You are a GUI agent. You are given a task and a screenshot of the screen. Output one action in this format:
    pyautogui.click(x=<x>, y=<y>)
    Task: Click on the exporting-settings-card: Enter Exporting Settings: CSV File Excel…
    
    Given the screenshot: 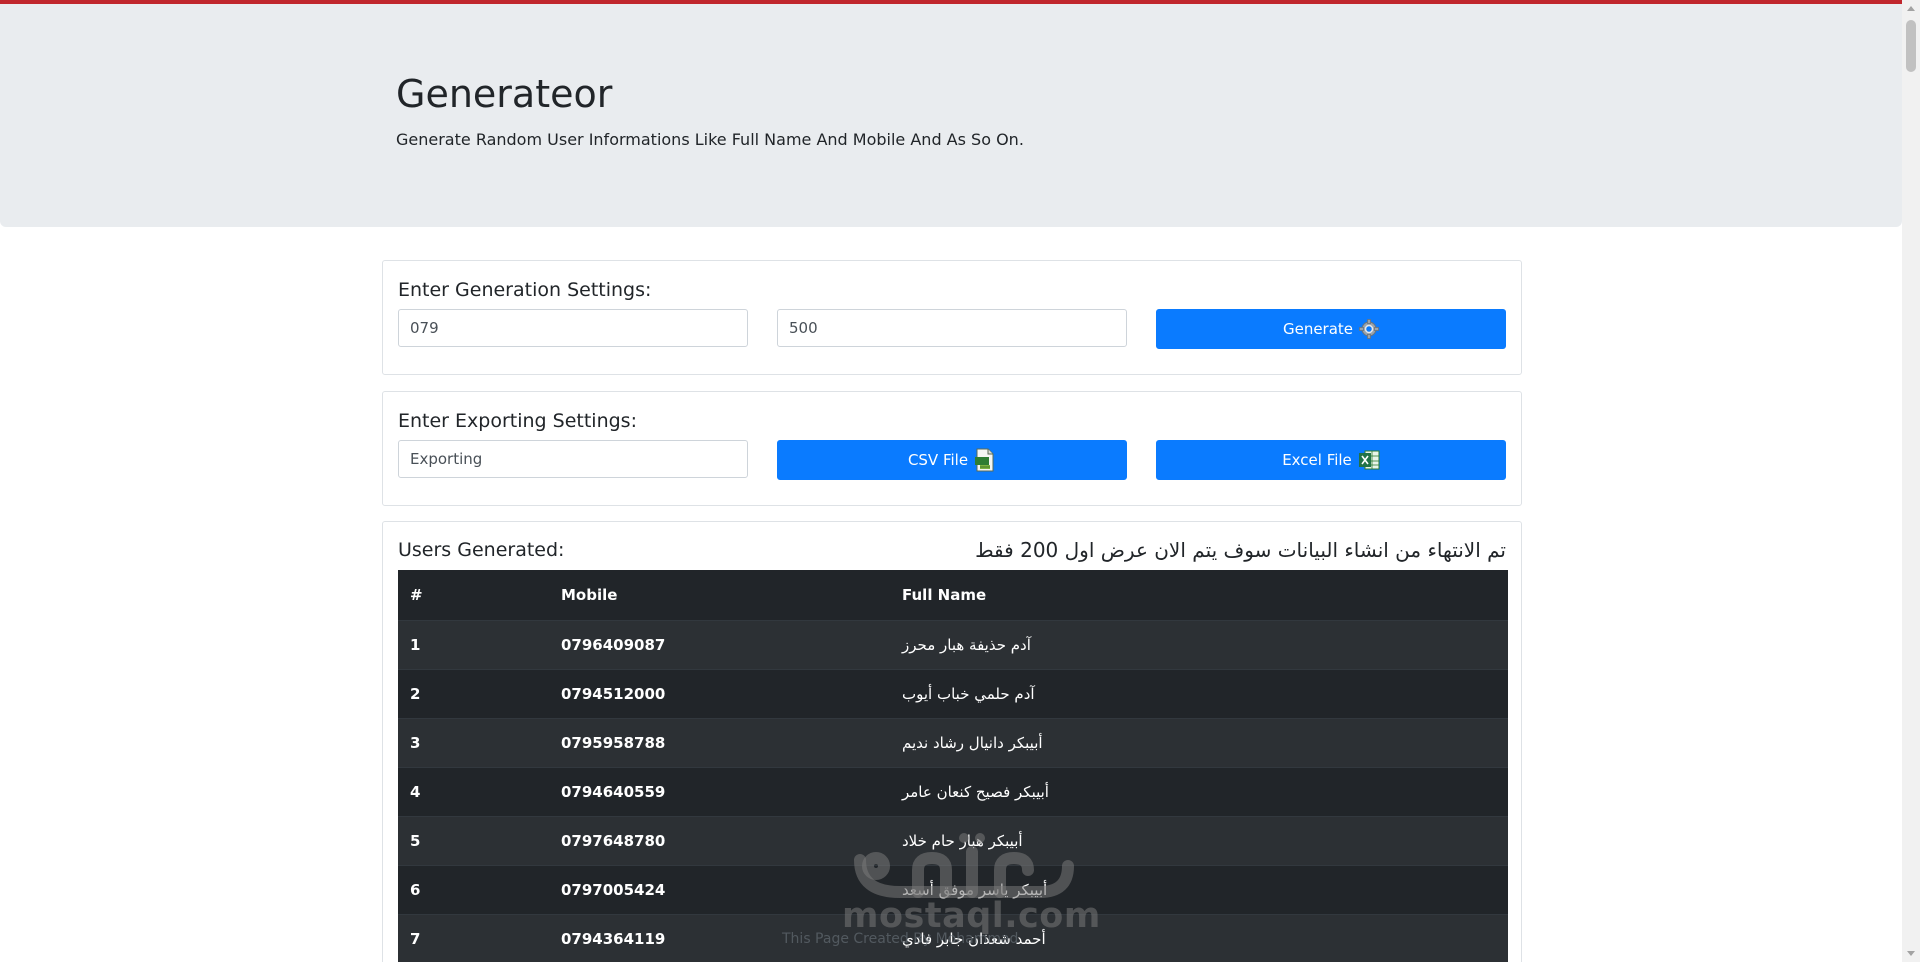 What is the action you would take?
    pyautogui.click(x=952, y=448)
    